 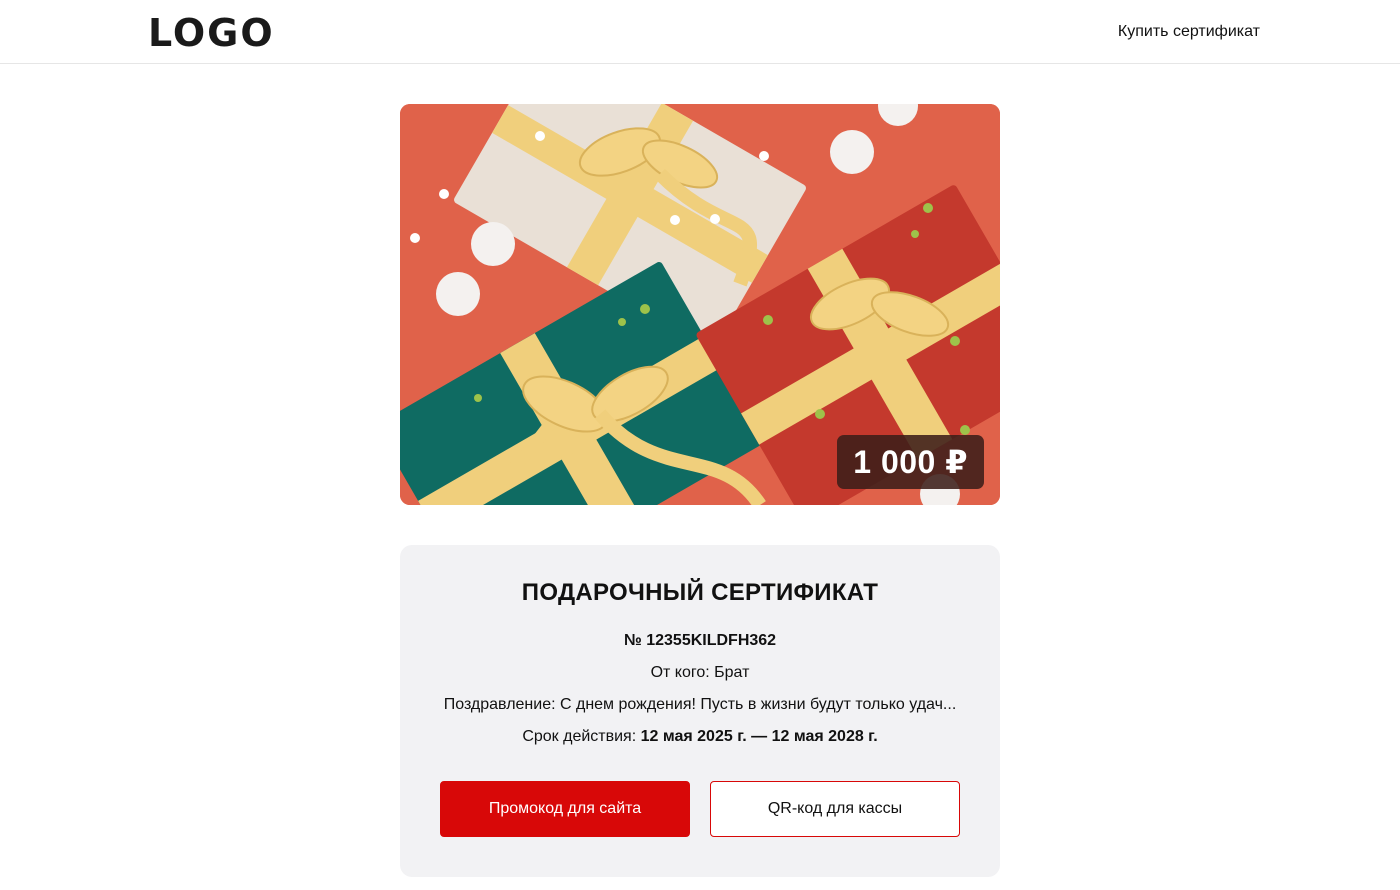 What do you see at coordinates (759, 736) in the screenshot?
I see `validity-dates: 12 мая 2025 г. — 12 мая 2028 г.` at bounding box center [759, 736].